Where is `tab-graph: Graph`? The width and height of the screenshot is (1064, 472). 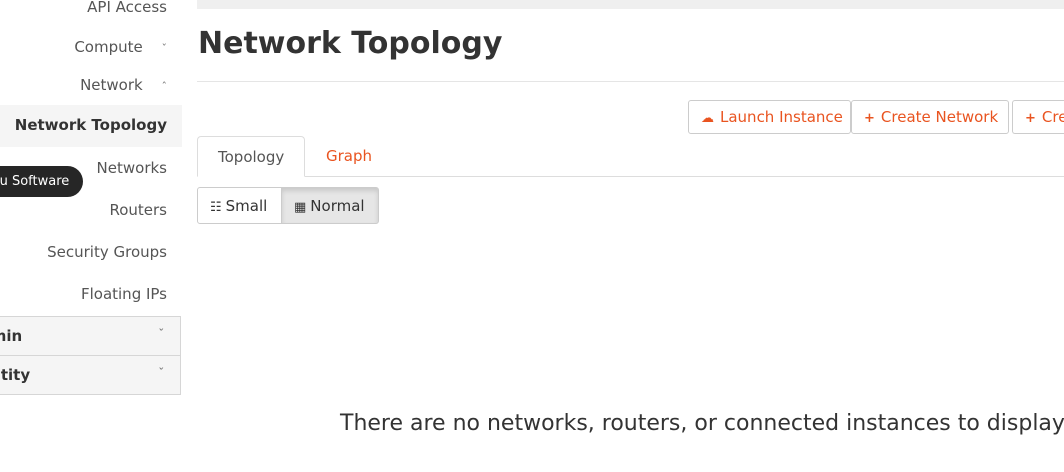
tab-graph: Graph is located at coordinates (349, 156).